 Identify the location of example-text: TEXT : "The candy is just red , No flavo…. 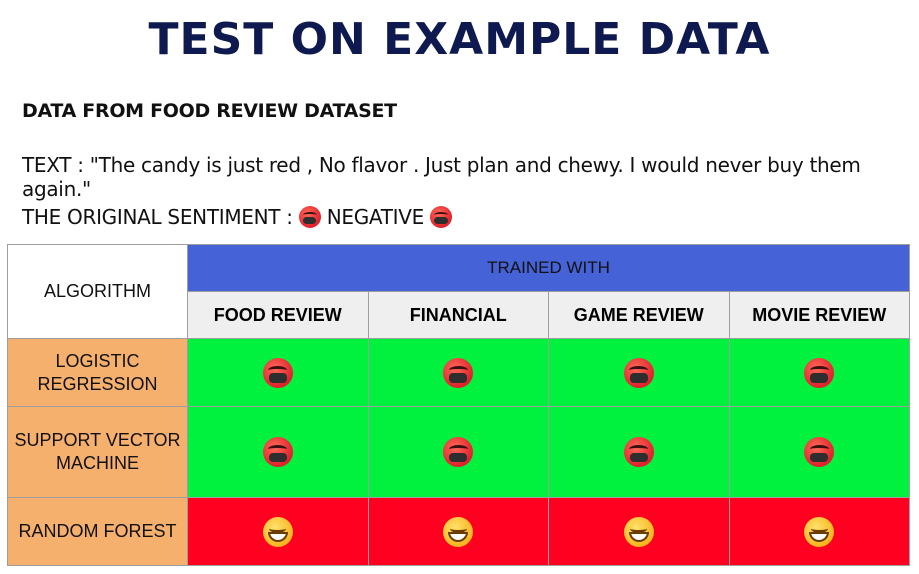
(441, 177).